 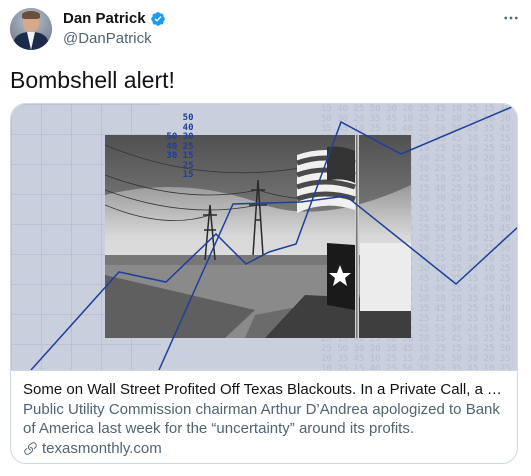 What do you see at coordinates (30, 448) in the screenshot?
I see `link-icon` at bounding box center [30, 448].